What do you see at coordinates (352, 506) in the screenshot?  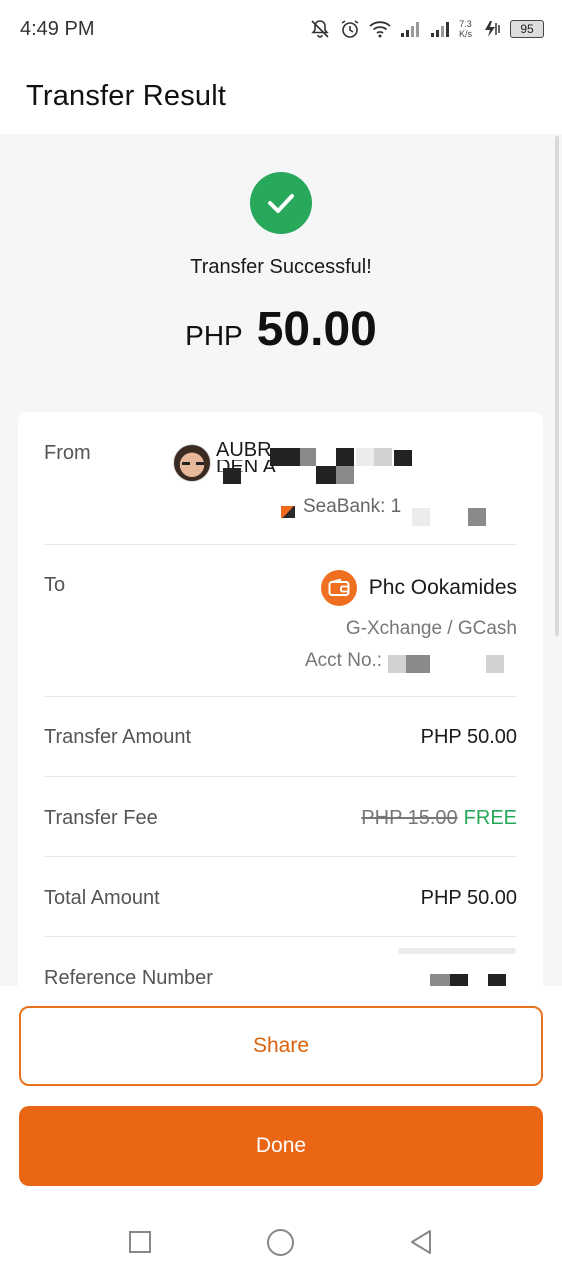 I see `from-bank: SeaBank: 1` at bounding box center [352, 506].